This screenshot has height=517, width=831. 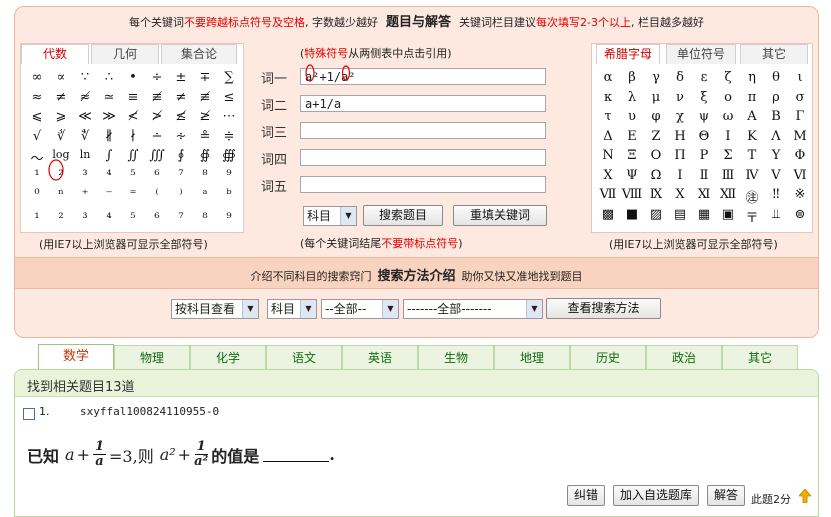 What do you see at coordinates (235, 456) in the screenshot?
I see `question-suffix: 的值是` at bounding box center [235, 456].